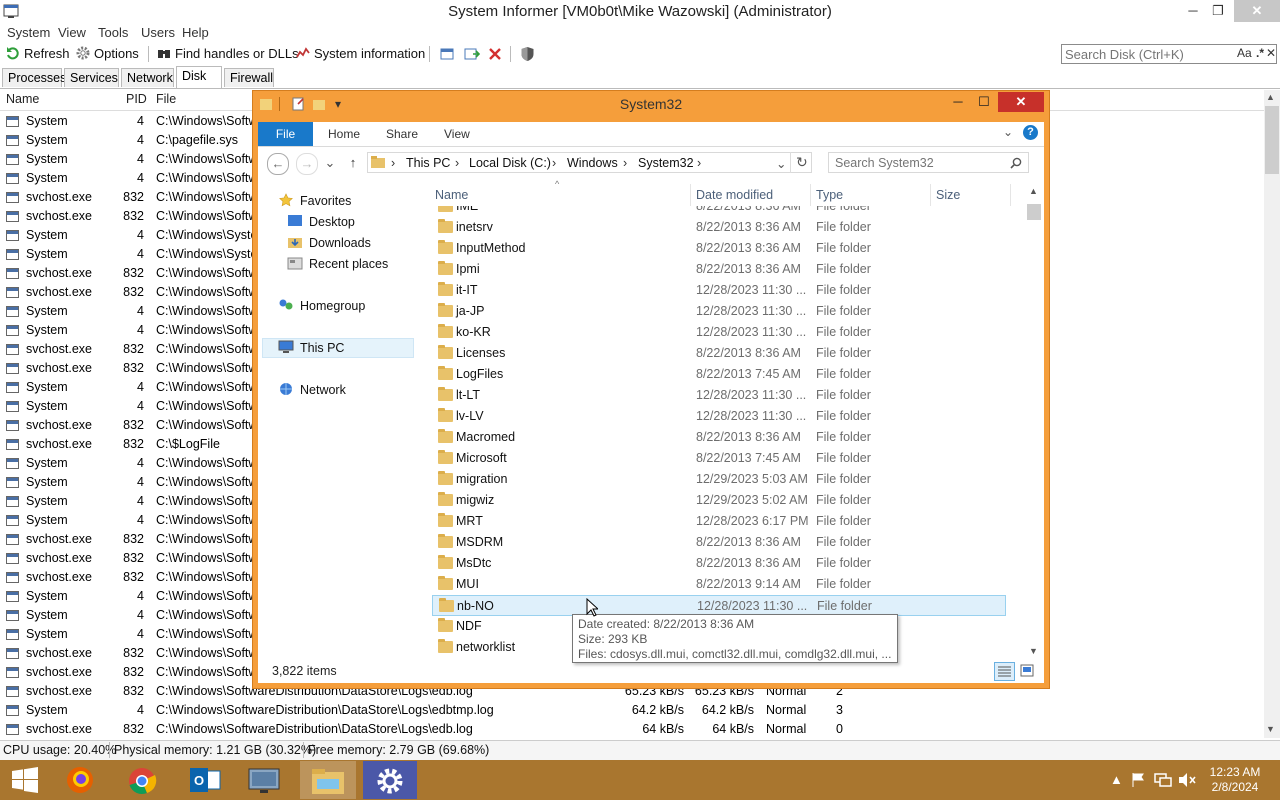 This screenshot has width=1280, height=800. I want to click on menu-system: System, so click(28, 33).